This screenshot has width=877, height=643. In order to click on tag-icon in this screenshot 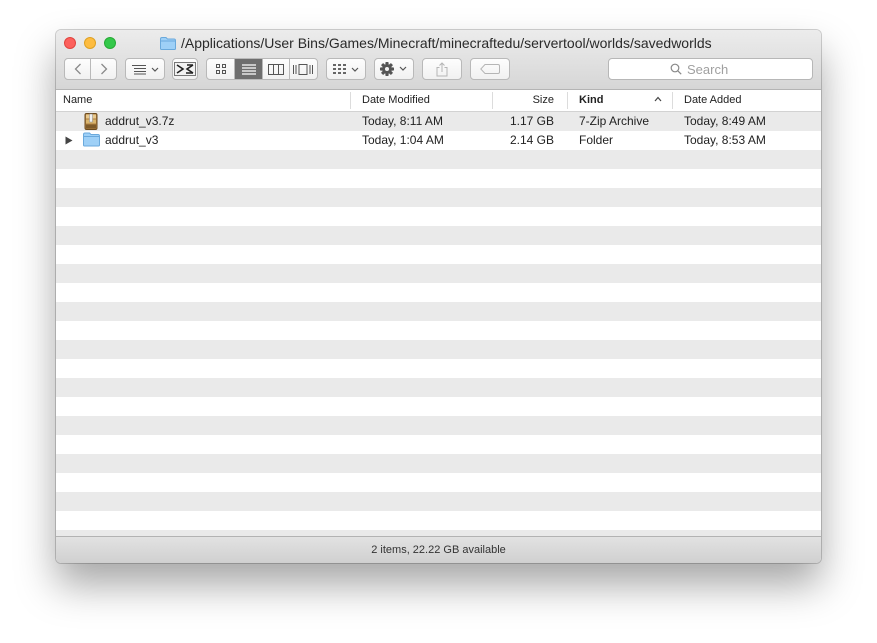, I will do `click(490, 69)`.